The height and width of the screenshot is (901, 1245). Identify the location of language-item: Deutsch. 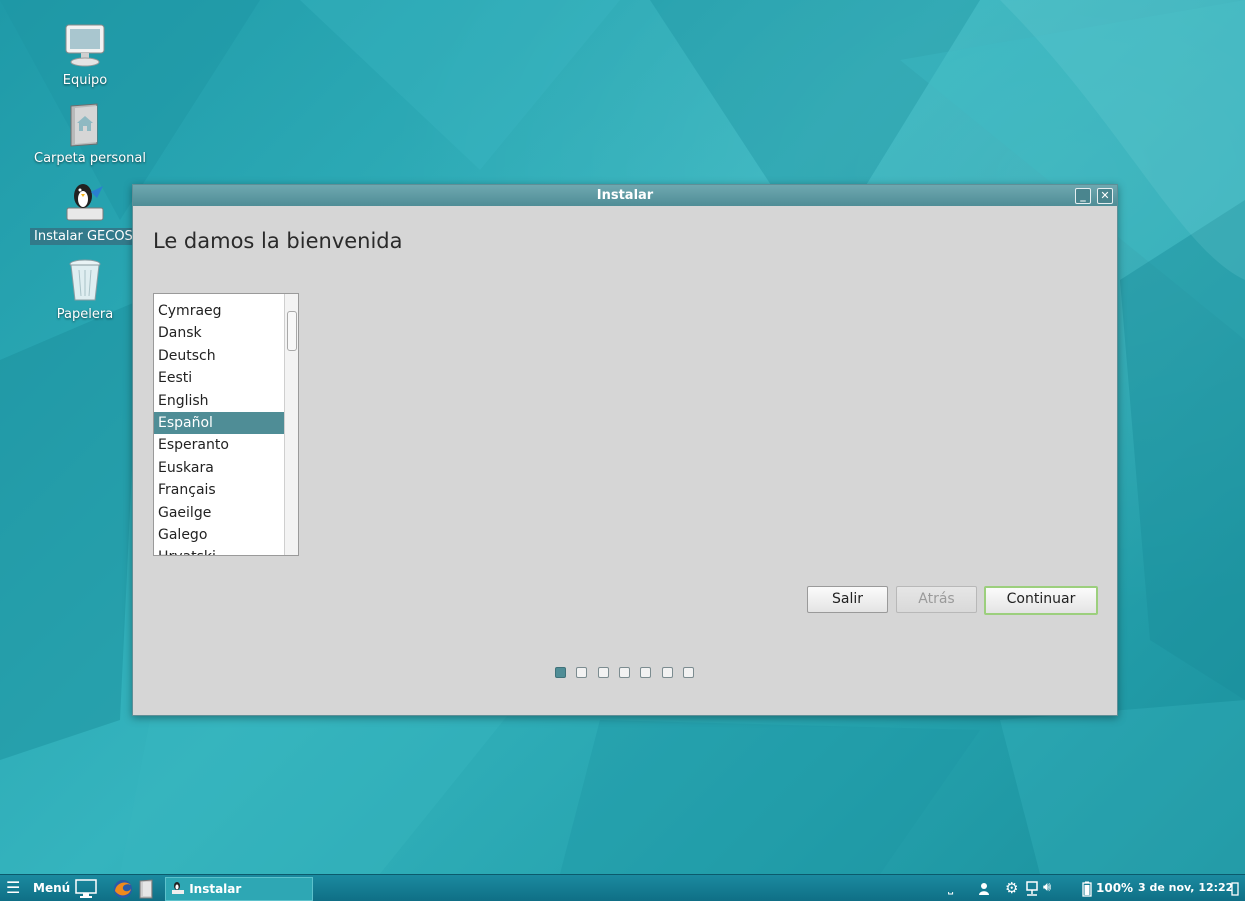
(219, 356).